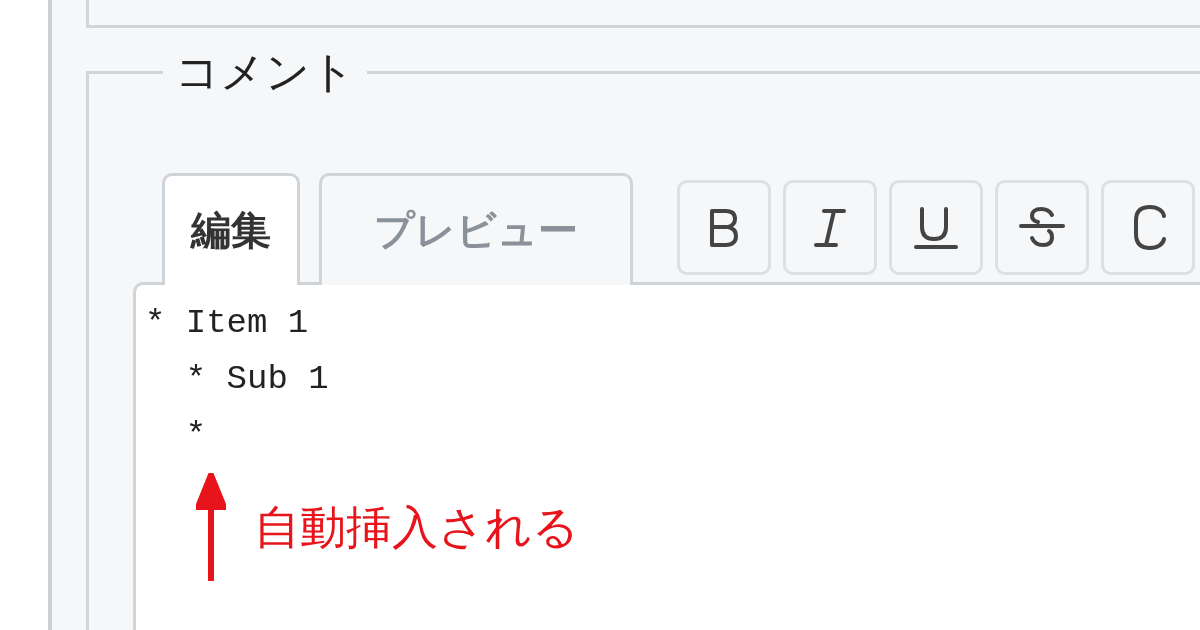 The image size is (1200, 630). What do you see at coordinates (1148, 227) in the screenshot?
I see `code-button` at bounding box center [1148, 227].